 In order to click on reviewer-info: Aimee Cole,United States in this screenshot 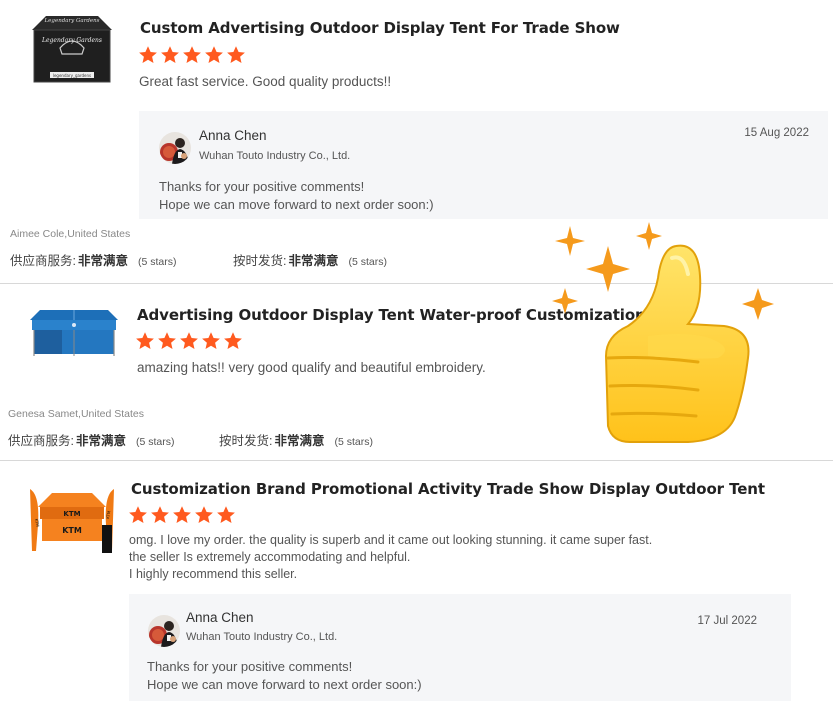, I will do `click(70, 234)`.